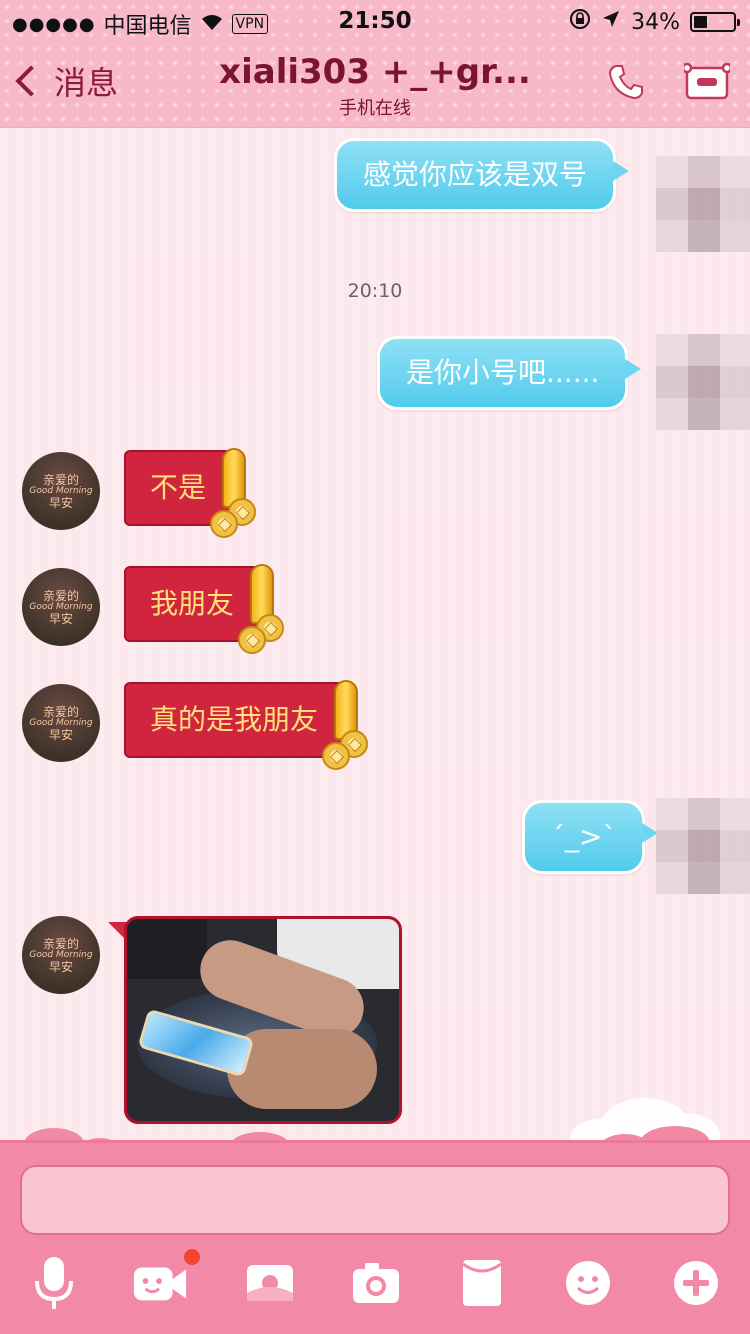 The width and height of the screenshot is (750, 1334). I want to click on back-label: 消息, so click(86, 83).